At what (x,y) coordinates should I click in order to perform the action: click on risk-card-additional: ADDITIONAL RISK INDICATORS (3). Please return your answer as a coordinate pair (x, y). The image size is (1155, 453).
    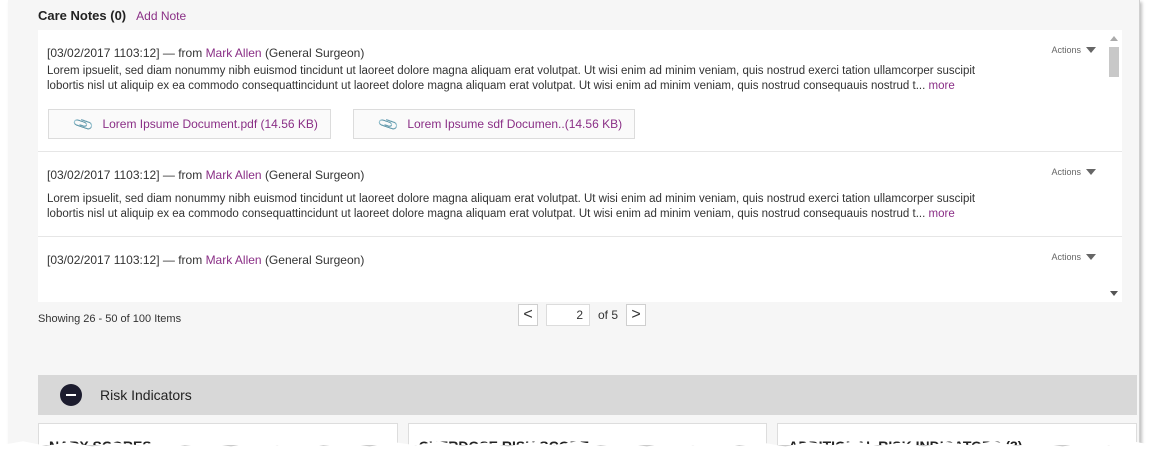
    Looking at the image, I should click on (957, 434).